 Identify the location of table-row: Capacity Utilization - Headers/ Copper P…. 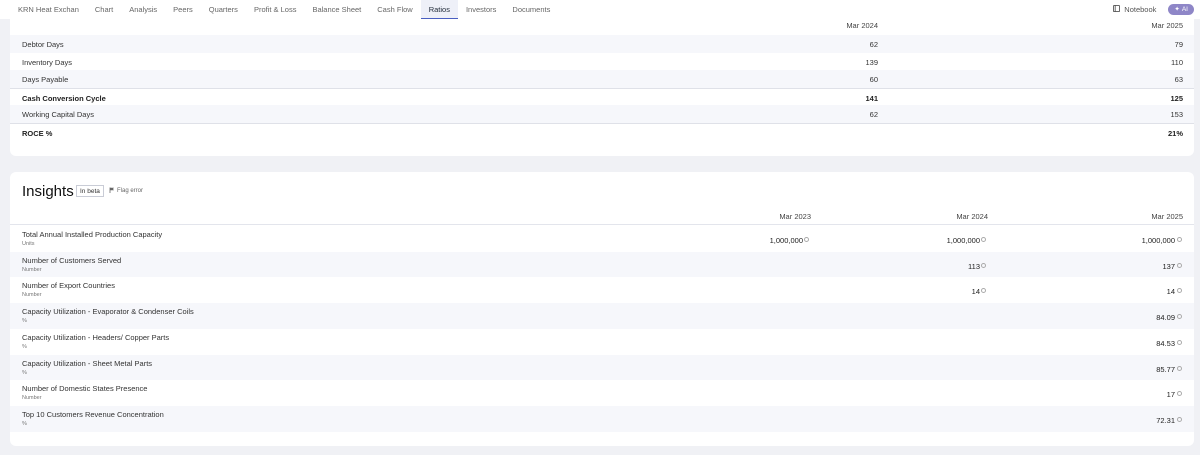
(602, 342).